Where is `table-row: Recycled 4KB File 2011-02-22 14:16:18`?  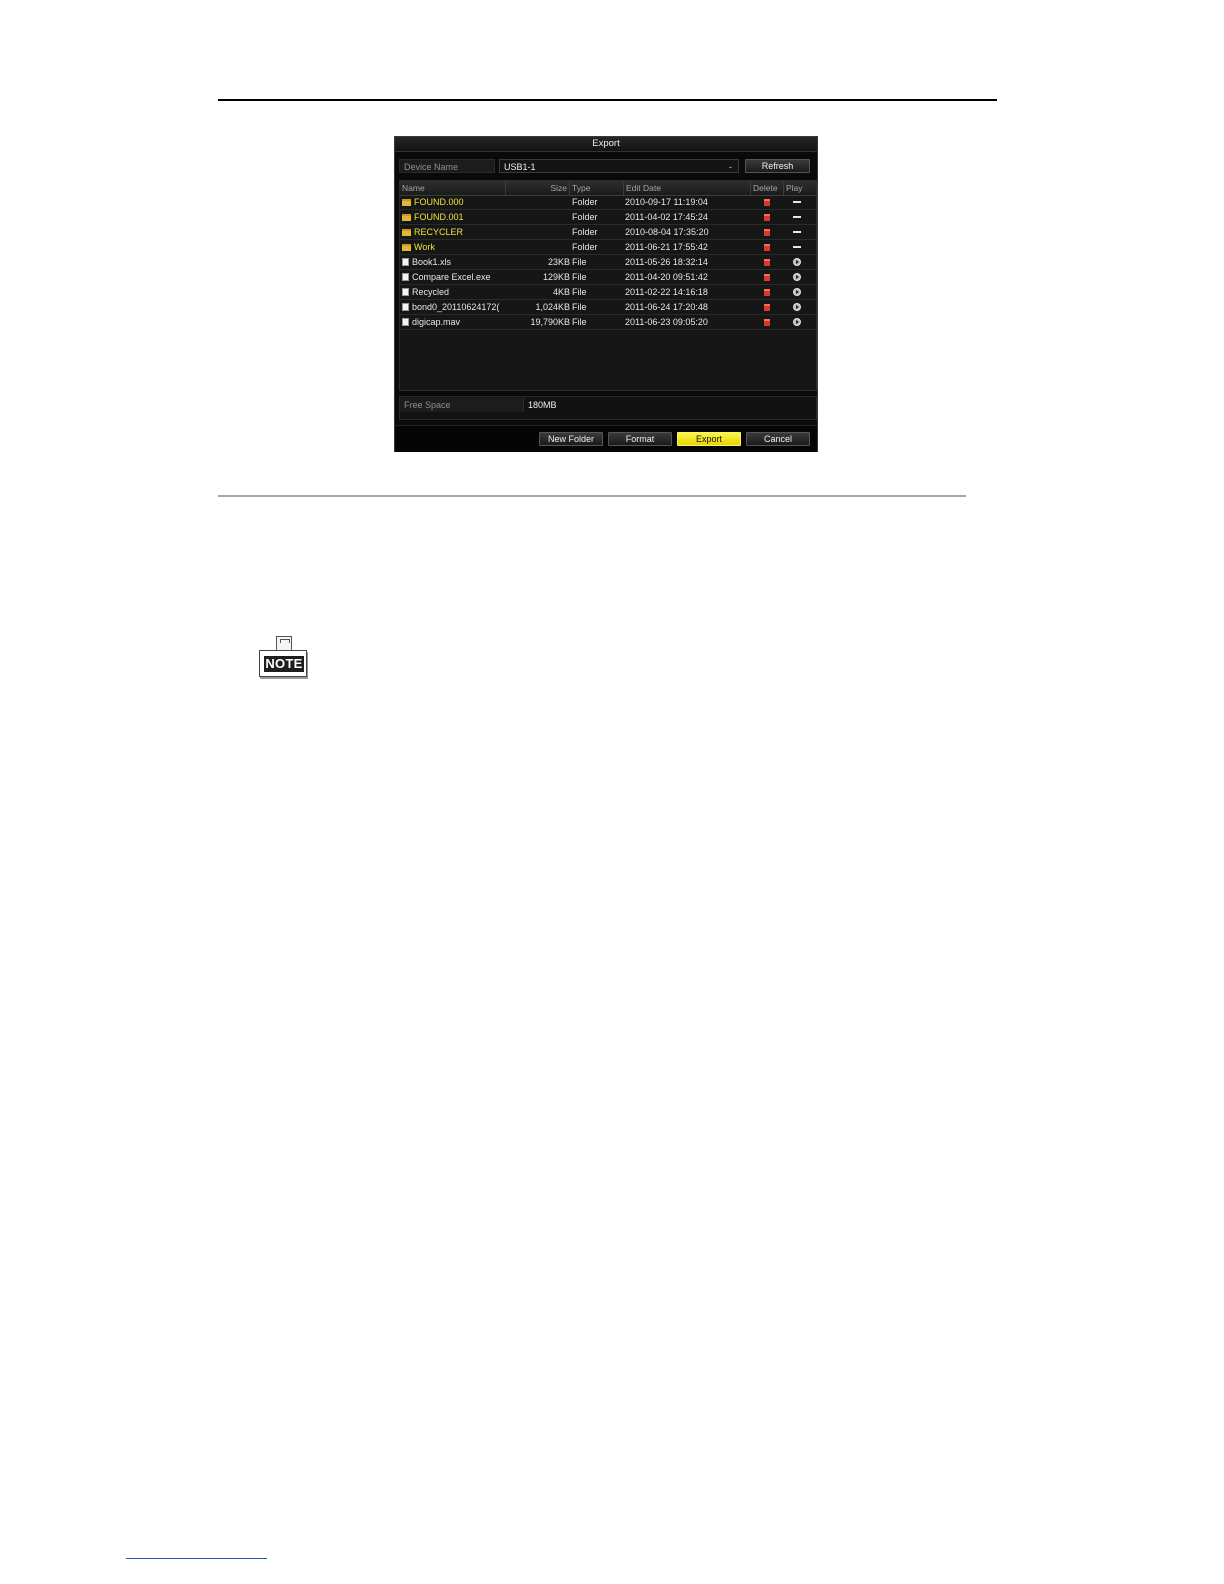 table-row: Recycled 4KB File 2011-02-22 14:16:18 is located at coordinates (608, 293).